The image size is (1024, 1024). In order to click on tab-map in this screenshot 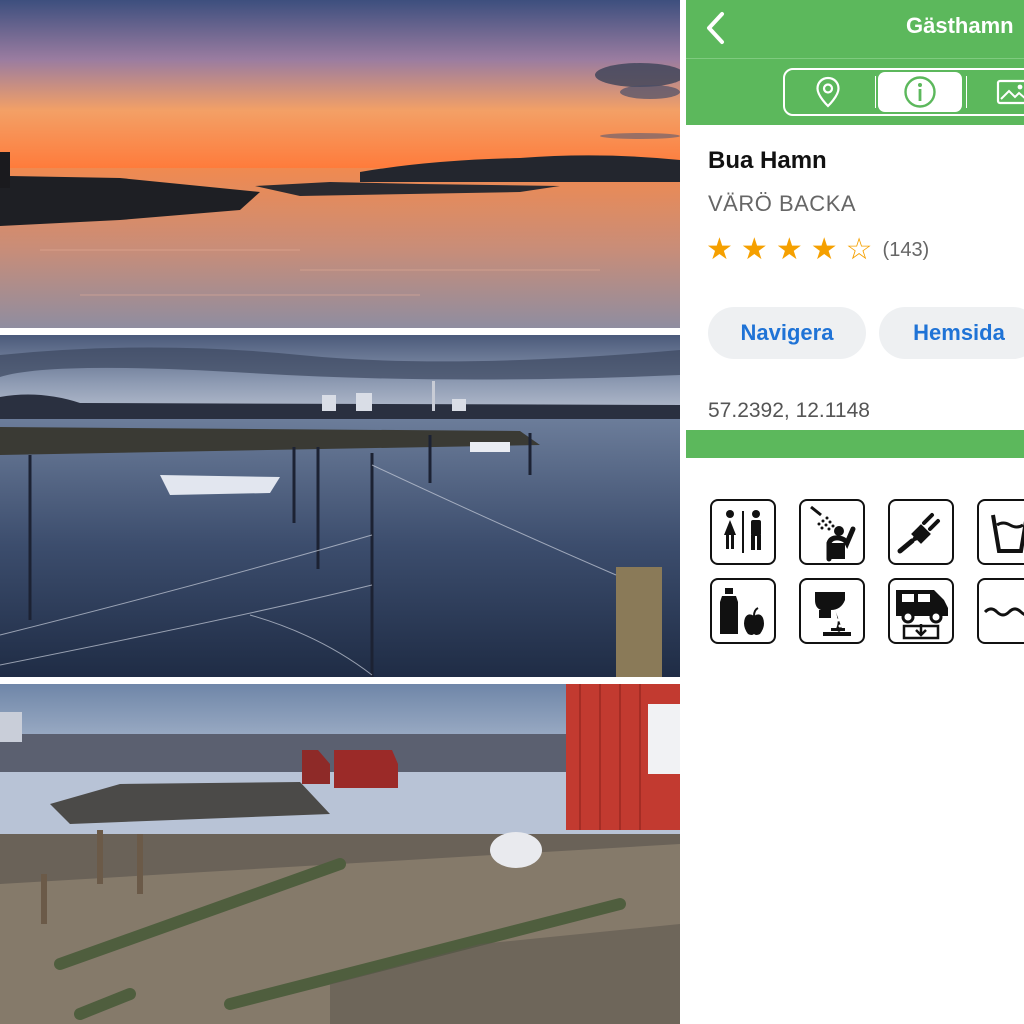, I will do `click(828, 92)`.